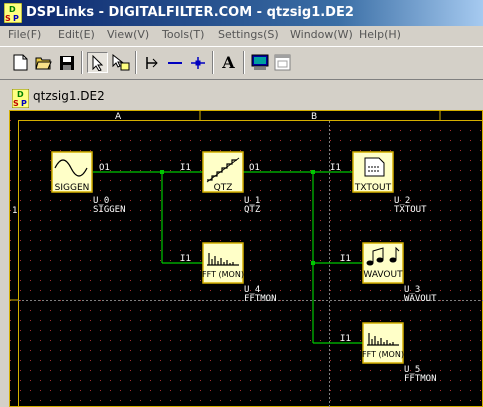 This screenshot has width=483, height=407. Describe the element at coordinates (15, 211) in the screenshot. I see `row-label-1: 1` at that location.